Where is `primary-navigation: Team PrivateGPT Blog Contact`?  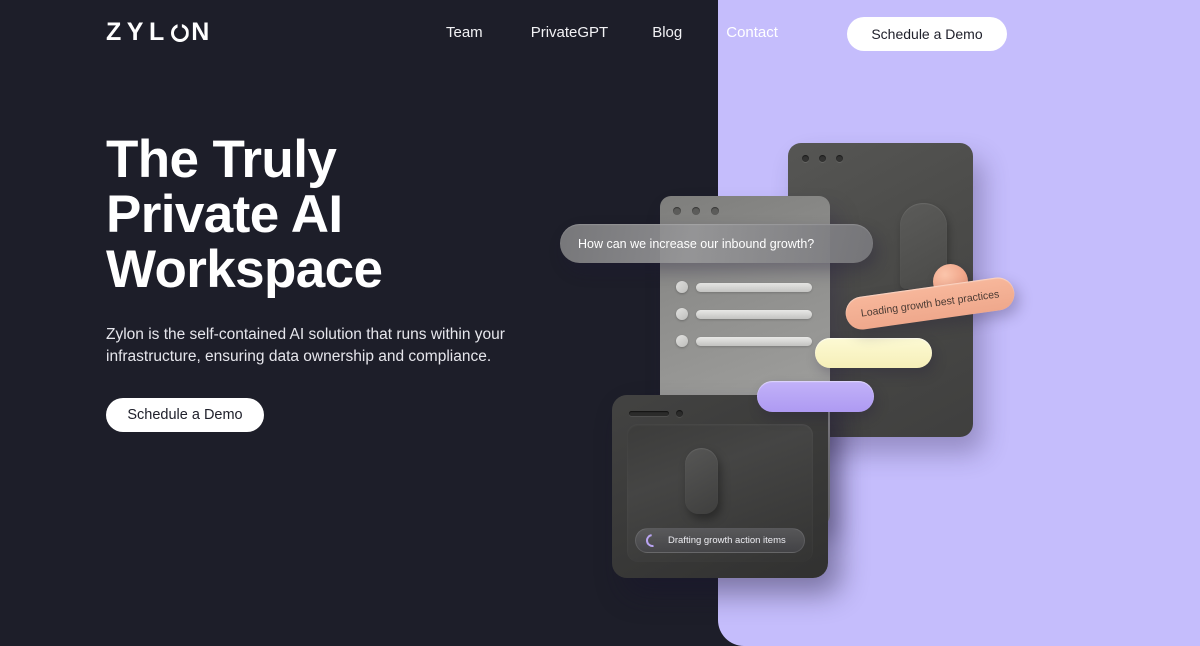
primary-navigation: Team PrivateGPT Blog Contact is located at coordinates (612, 32).